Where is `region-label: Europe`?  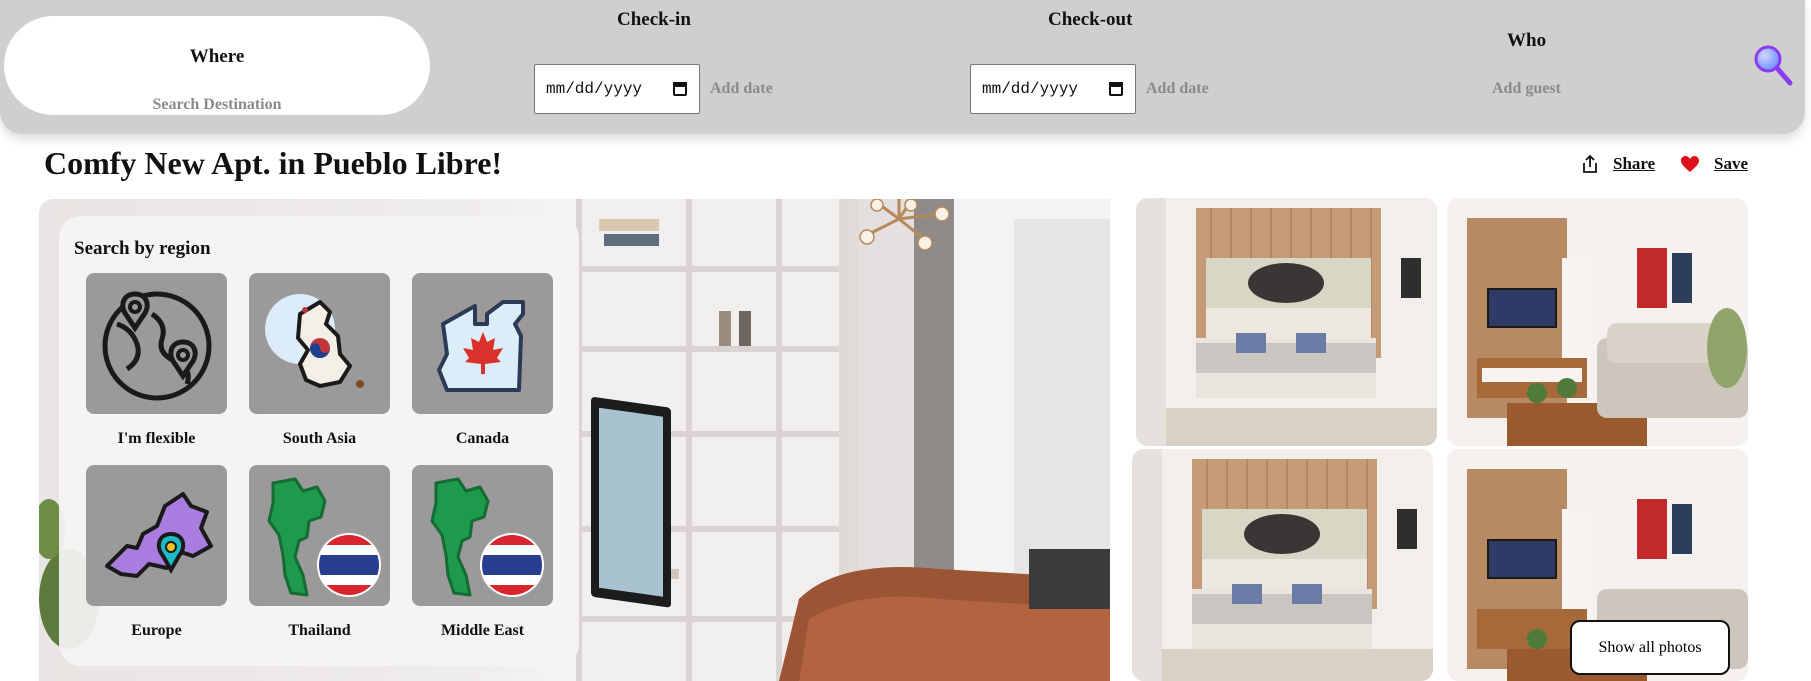
region-label: Europe is located at coordinates (156, 630).